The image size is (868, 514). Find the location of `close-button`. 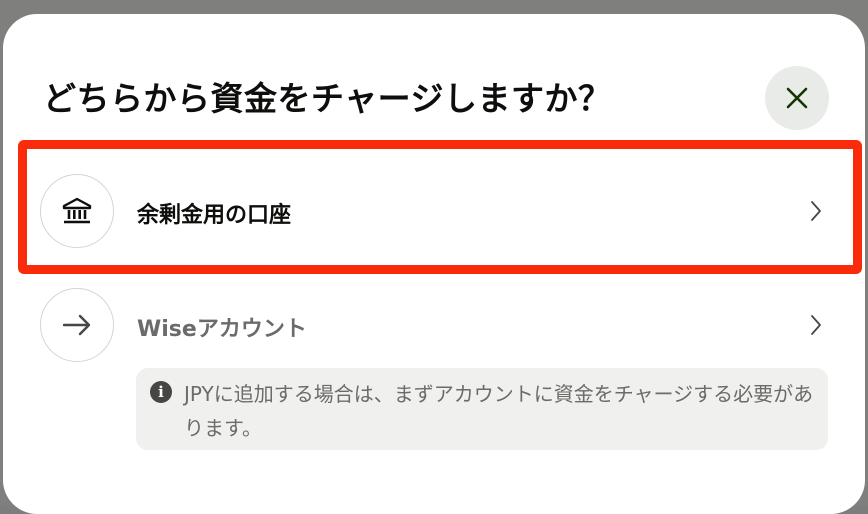

close-button is located at coordinates (797, 98).